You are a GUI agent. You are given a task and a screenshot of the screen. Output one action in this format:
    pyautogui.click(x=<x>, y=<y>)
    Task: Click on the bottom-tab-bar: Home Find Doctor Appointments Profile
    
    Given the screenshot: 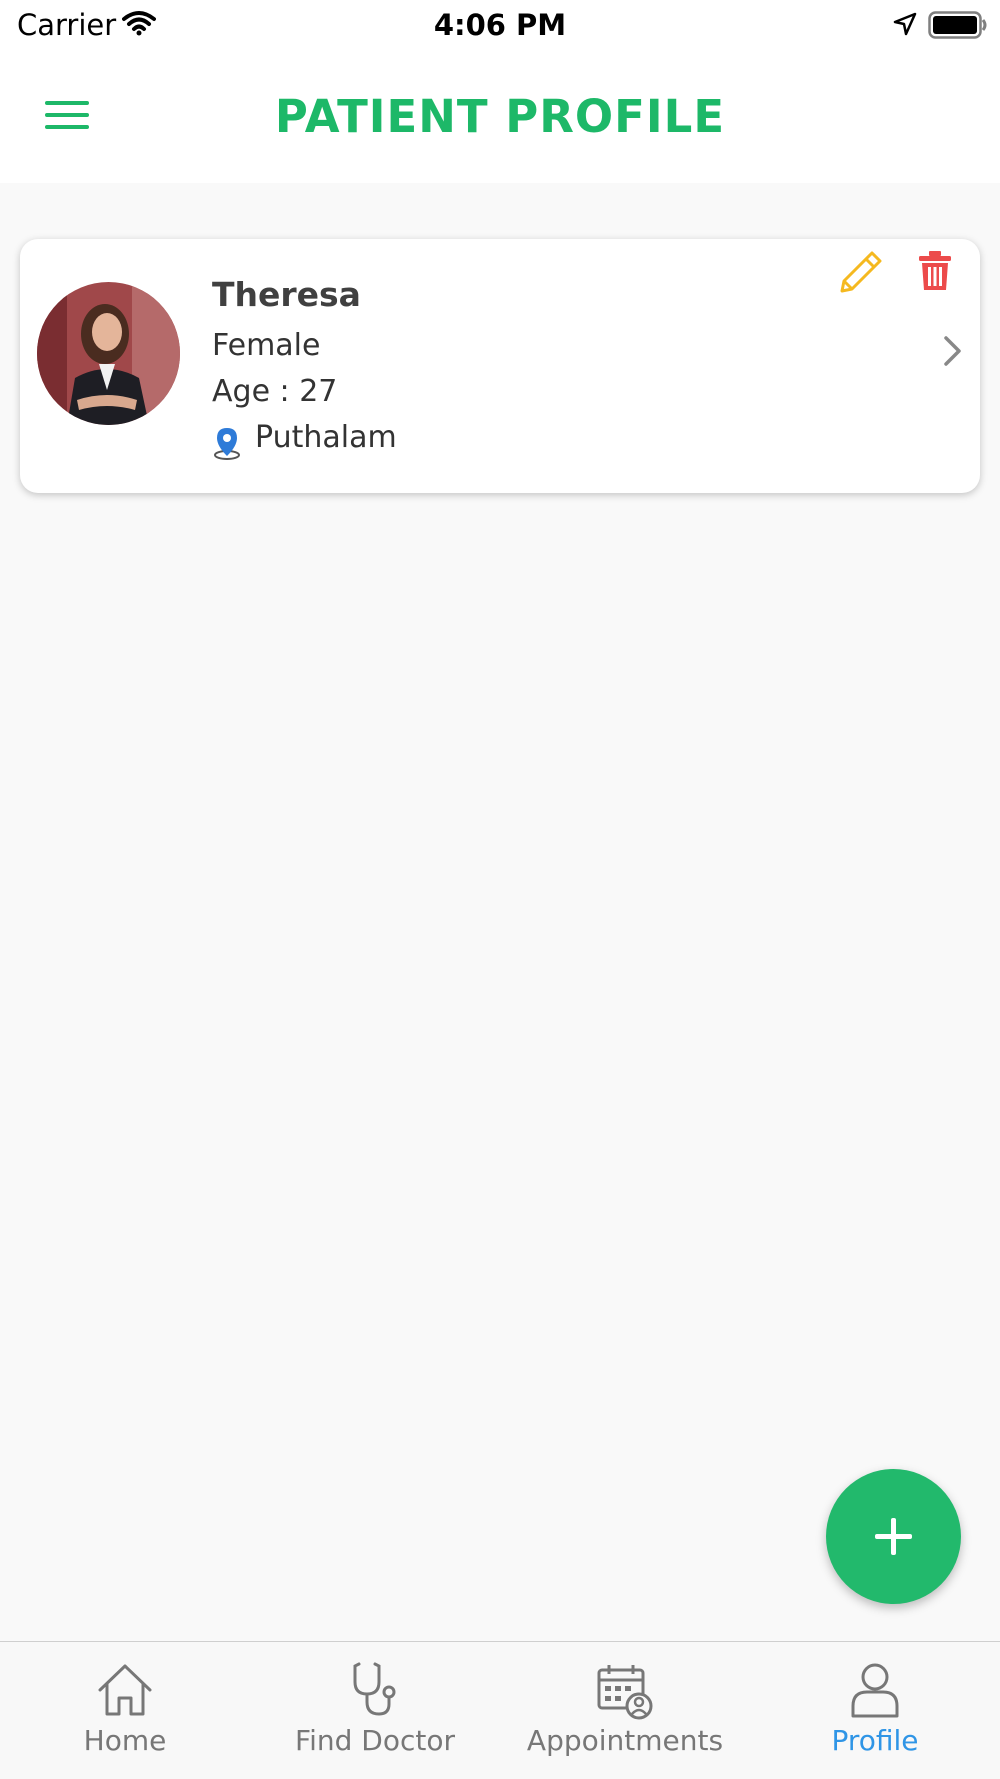 What is the action you would take?
    pyautogui.click(x=500, y=1710)
    